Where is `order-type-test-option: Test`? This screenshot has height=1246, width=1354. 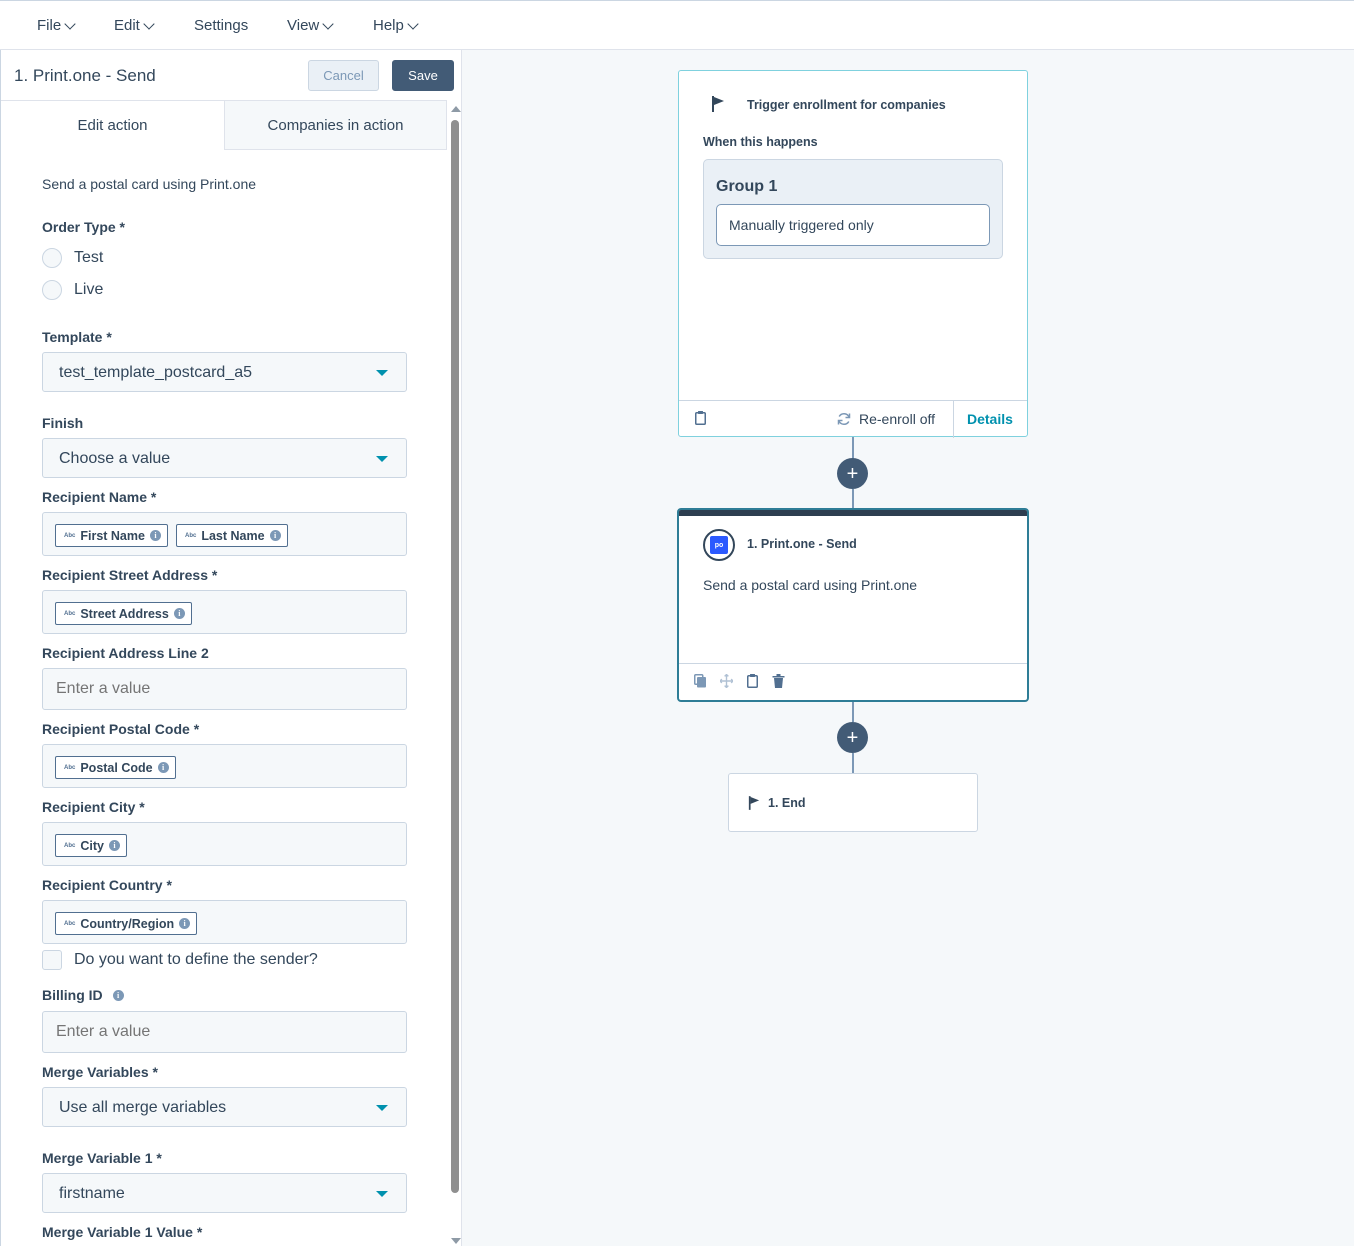
order-type-test-option: Test is located at coordinates (72, 258).